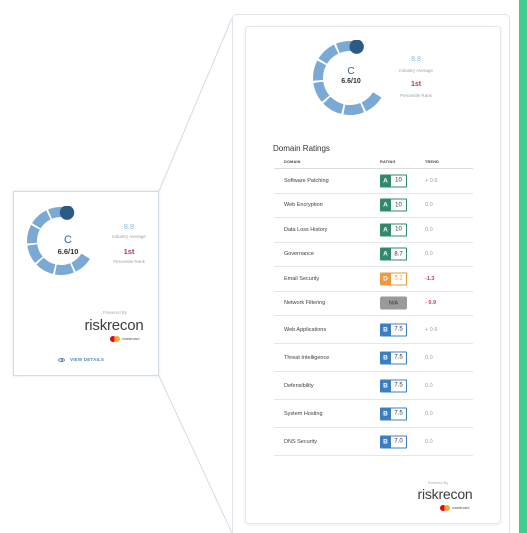 The height and width of the screenshot is (533, 527). Describe the element at coordinates (373, 330) in the screenshot. I see `table-row: Web Applications B 7.5 + 0.6` at that location.